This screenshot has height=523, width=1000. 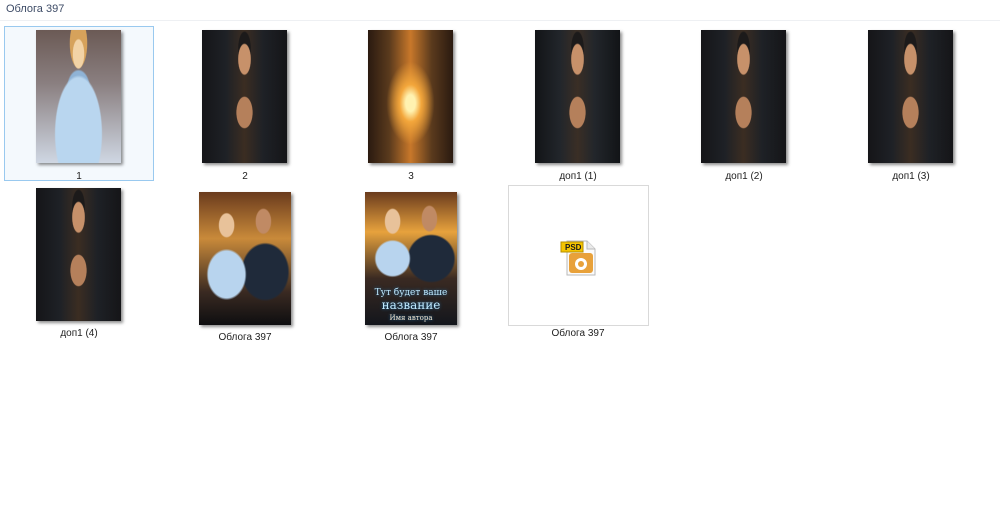 I want to click on file-label: 2, so click(x=245, y=176).